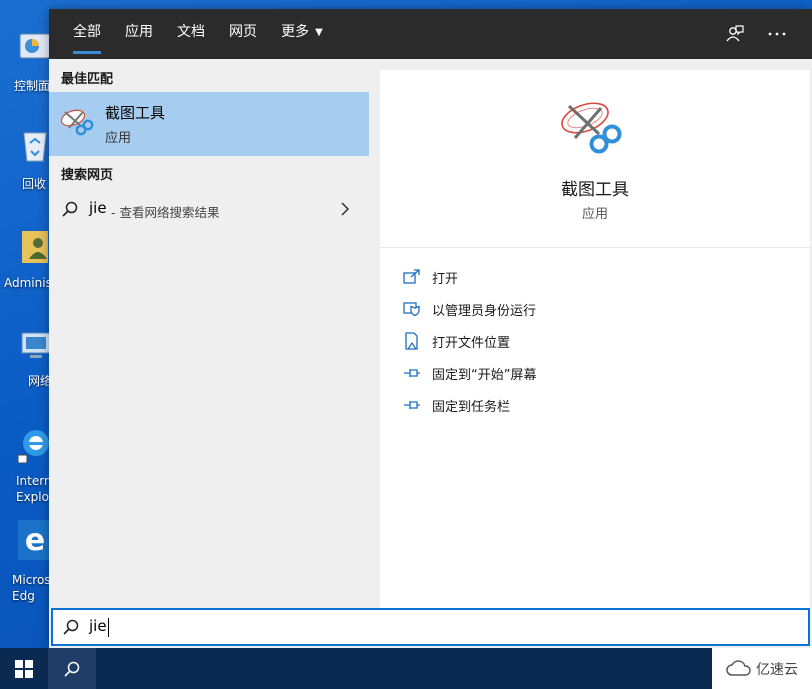 The height and width of the screenshot is (689, 812). What do you see at coordinates (411, 309) in the screenshot?
I see `admin-shield-icon` at bounding box center [411, 309].